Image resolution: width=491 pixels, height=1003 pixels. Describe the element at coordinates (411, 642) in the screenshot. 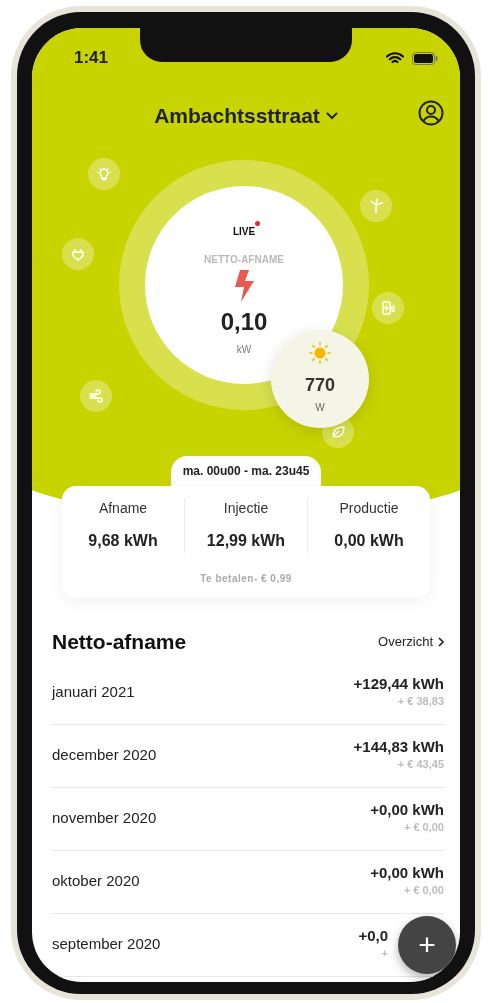

I see `overview-link: Overzicht` at that location.